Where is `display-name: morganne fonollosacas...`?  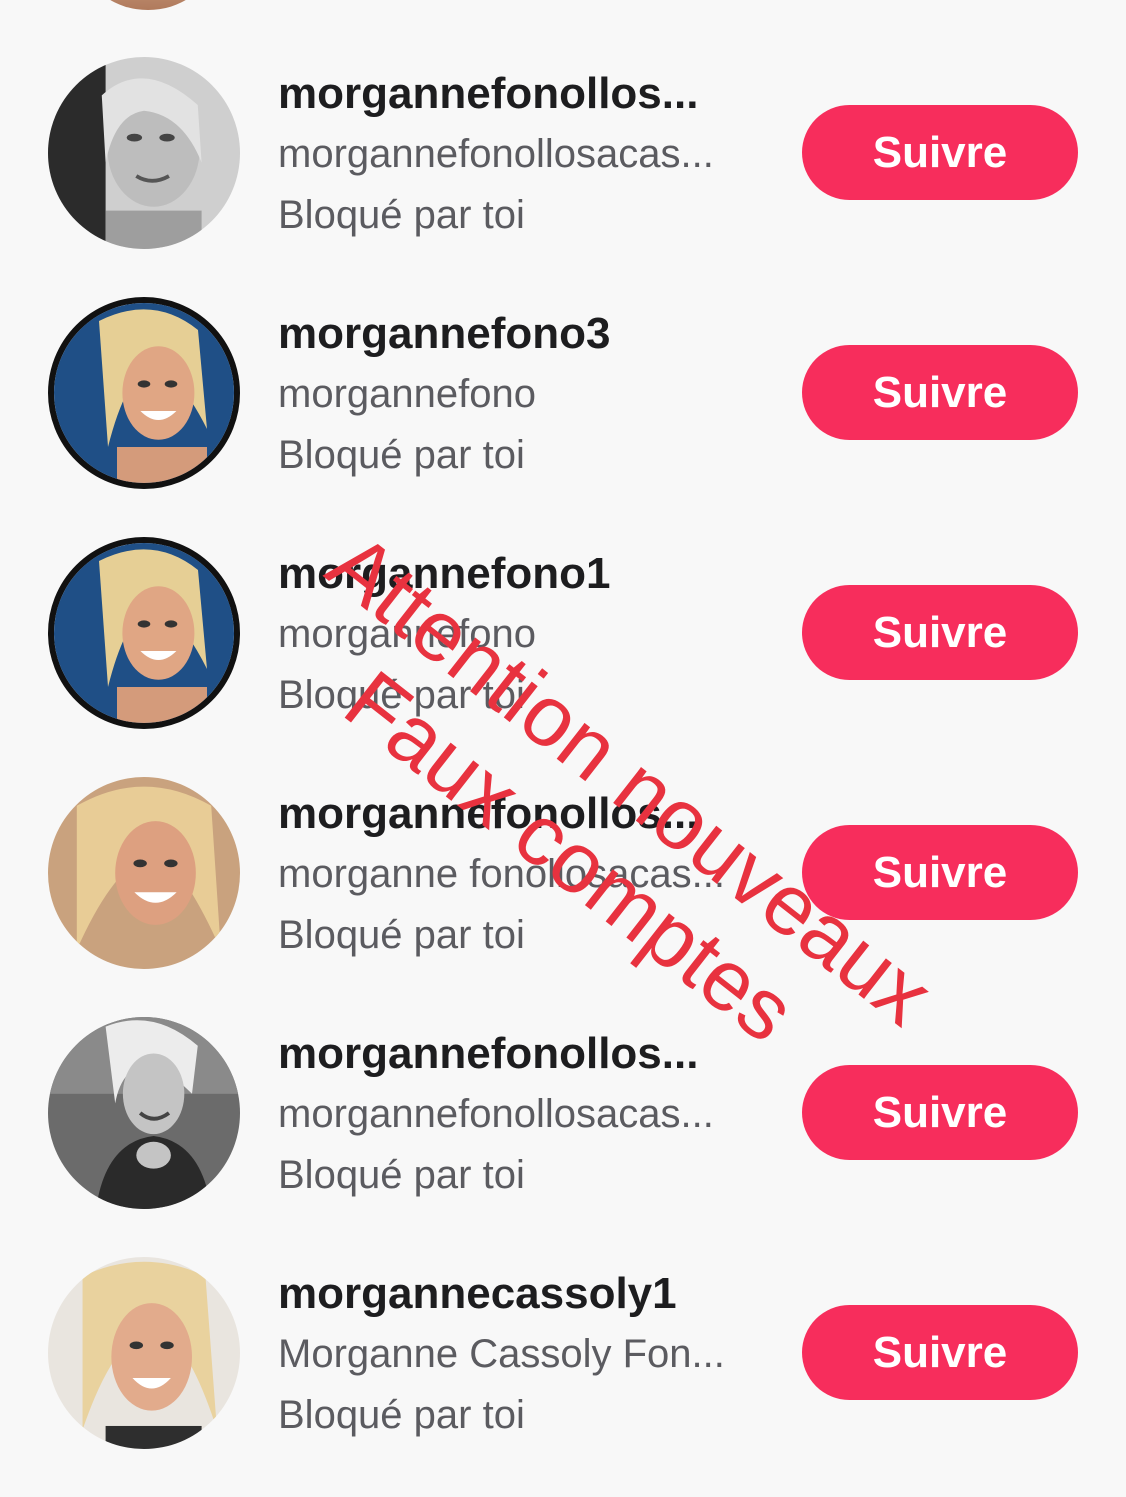 display-name: morganne fonollosacas... is located at coordinates (501, 874).